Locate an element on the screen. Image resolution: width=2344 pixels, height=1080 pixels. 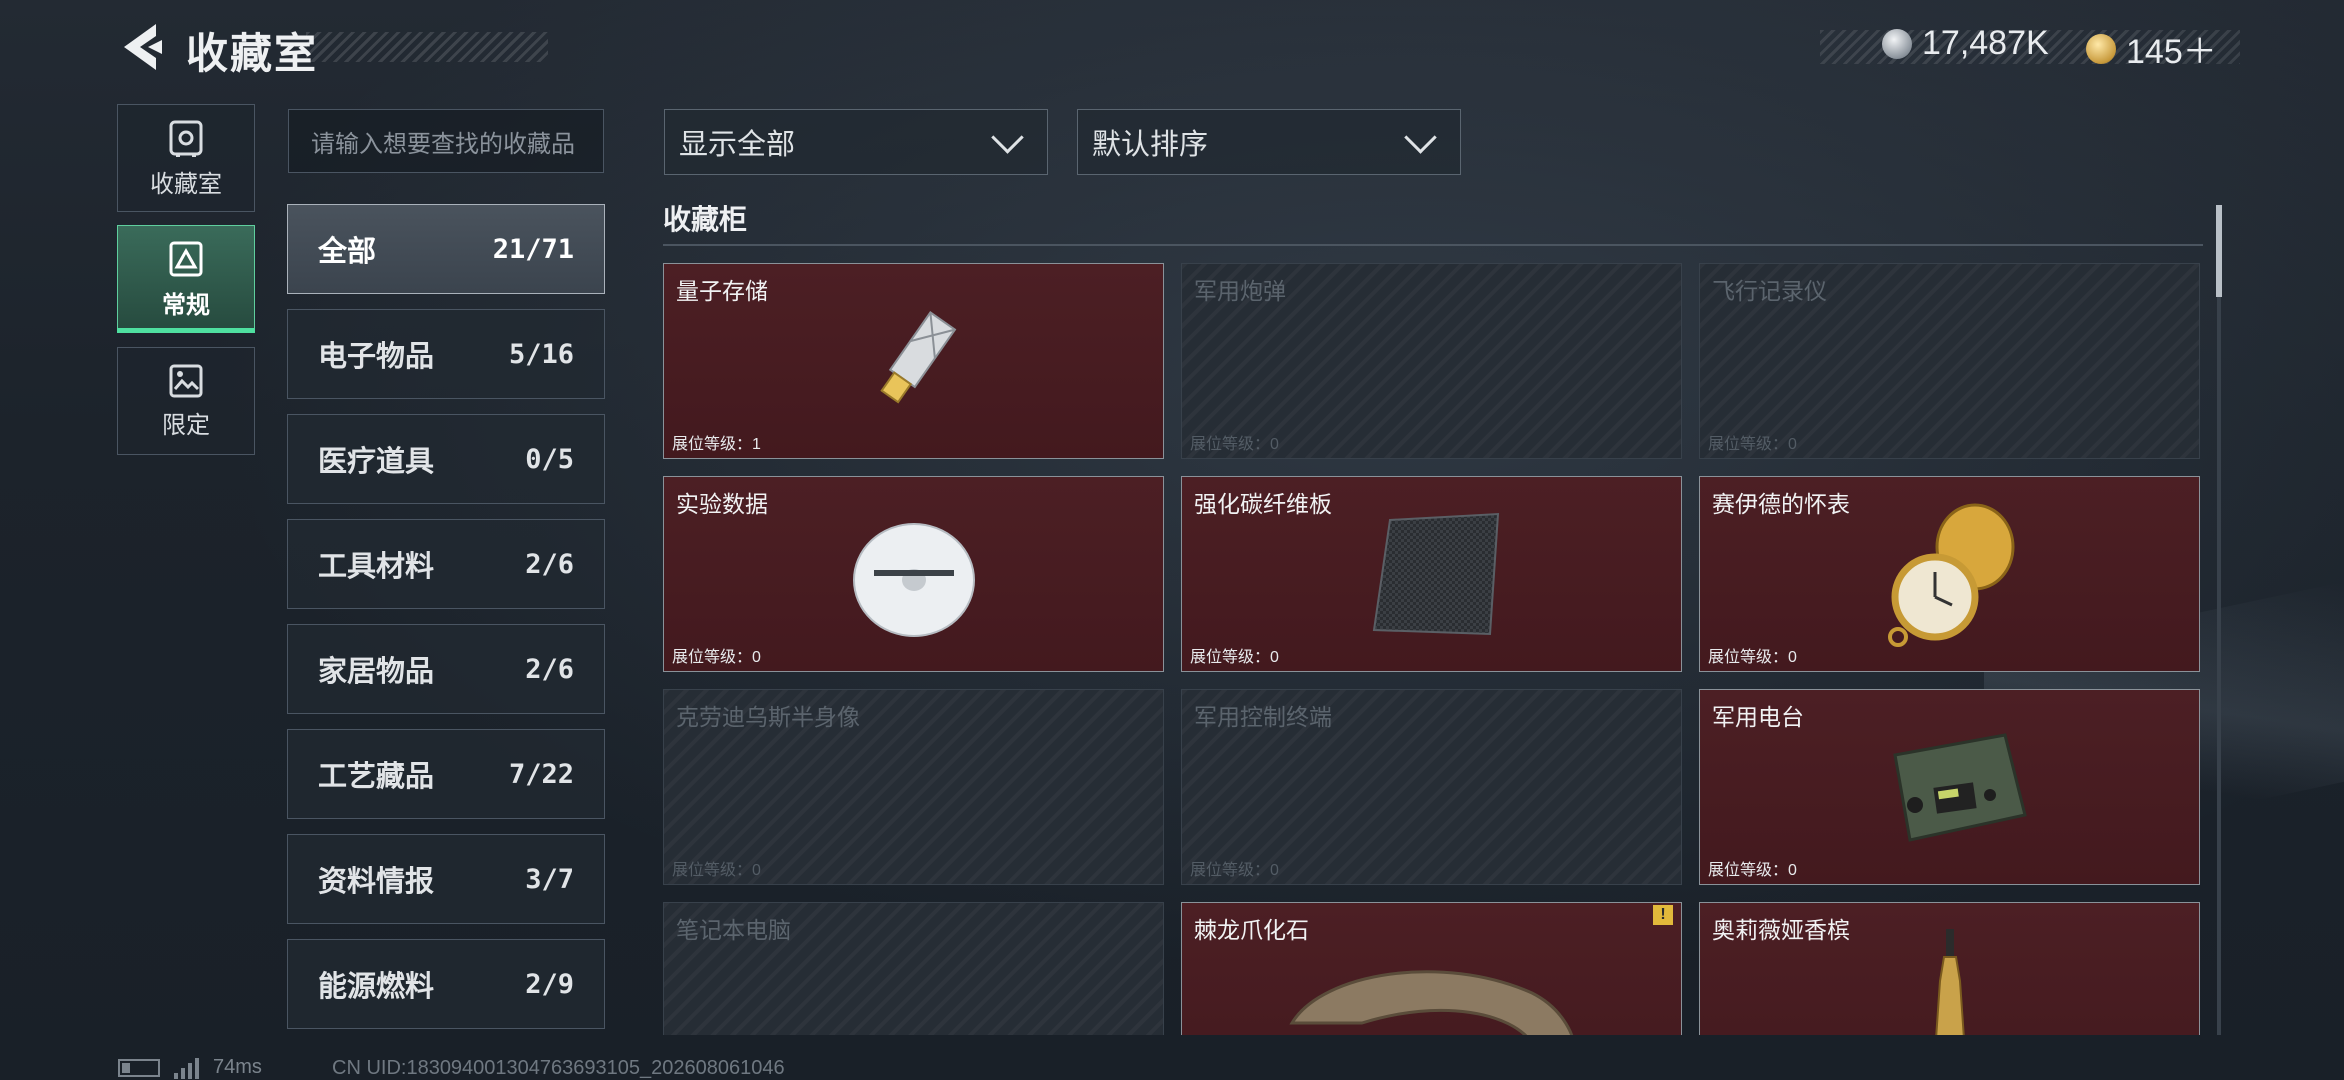
scrollbar-thumb is located at coordinates (2219, 251).